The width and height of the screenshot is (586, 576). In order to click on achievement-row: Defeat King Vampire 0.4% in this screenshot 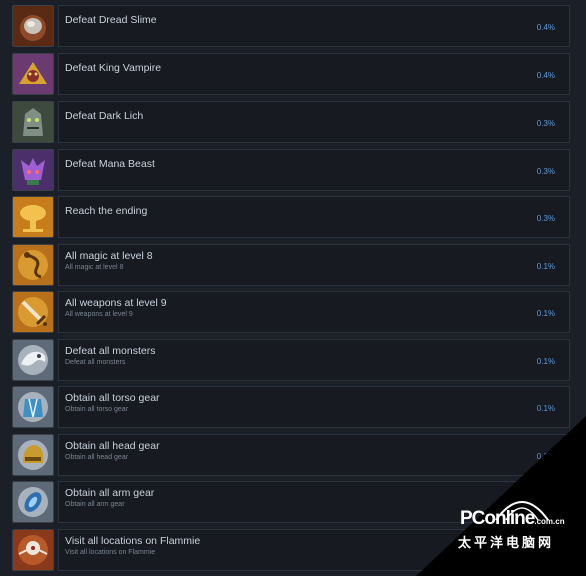, I will do `click(292, 75)`.